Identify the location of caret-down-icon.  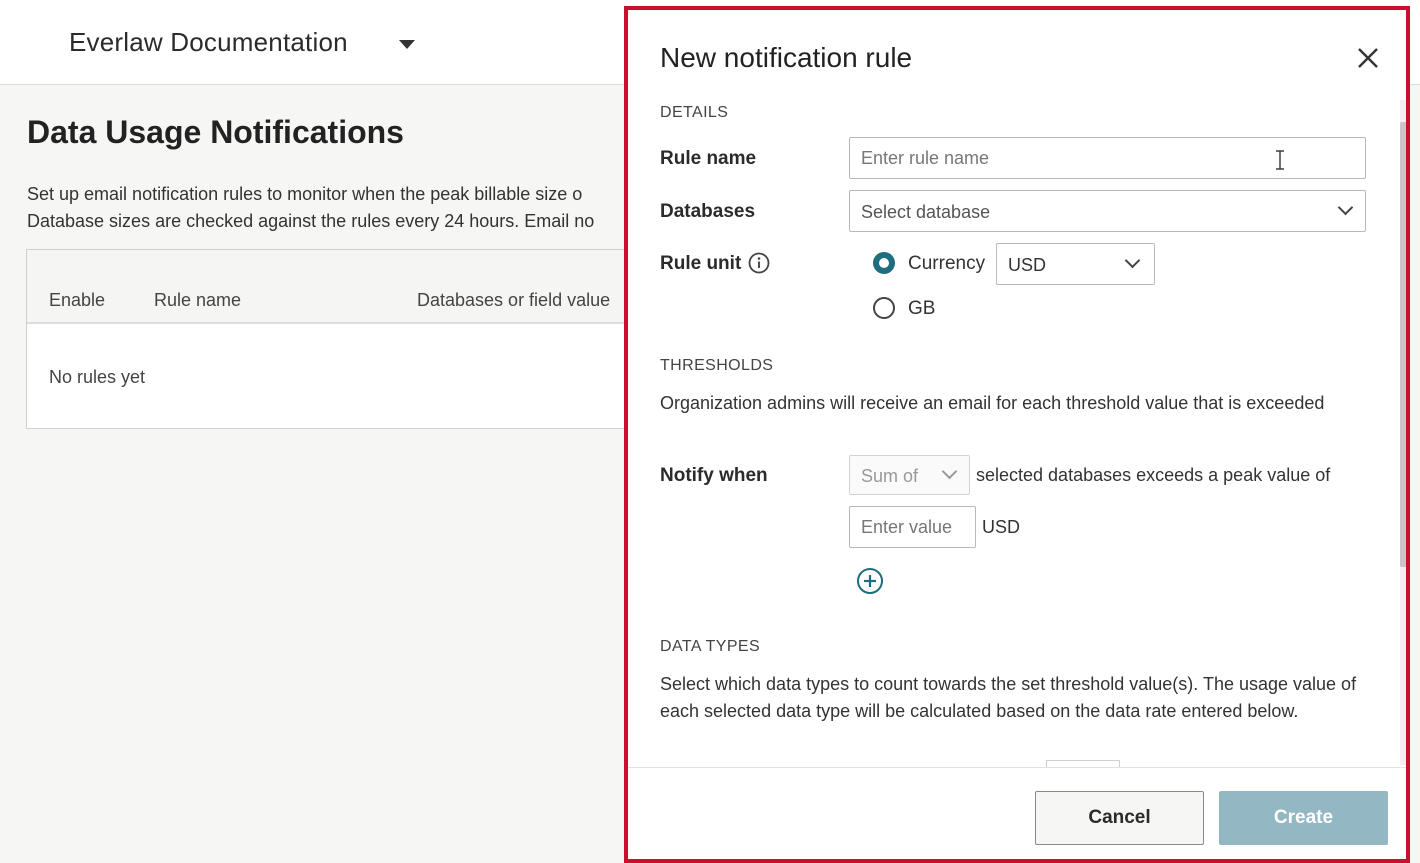
(407, 44).